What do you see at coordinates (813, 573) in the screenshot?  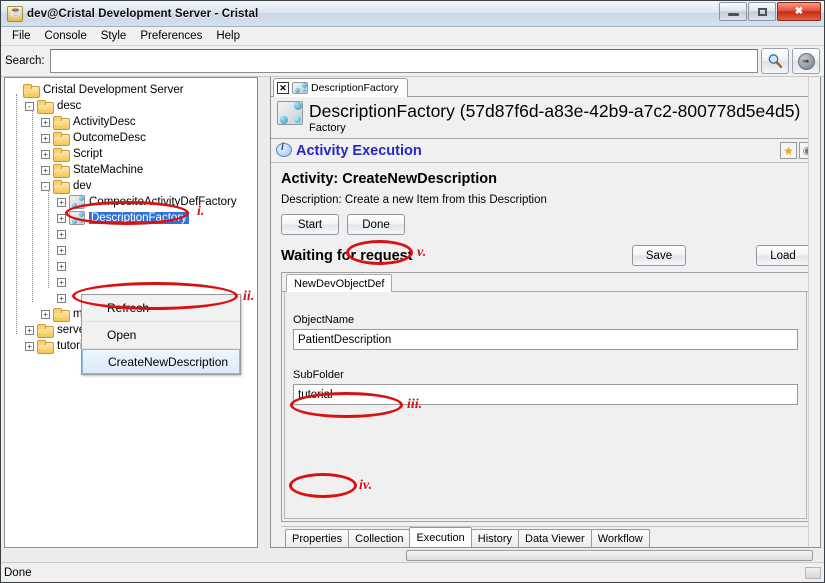 I see `resize-grip` at bounding box center [813, 573].